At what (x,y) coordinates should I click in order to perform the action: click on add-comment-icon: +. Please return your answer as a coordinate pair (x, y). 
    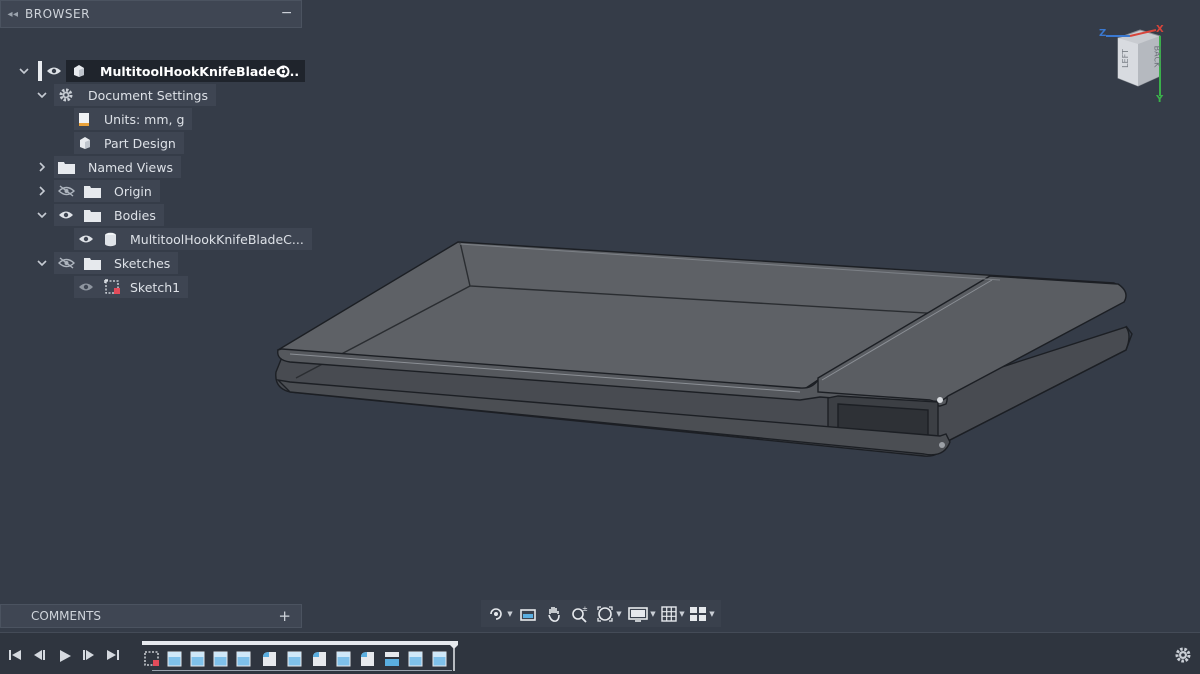
    Looking at the image, I should click on (284, 616).